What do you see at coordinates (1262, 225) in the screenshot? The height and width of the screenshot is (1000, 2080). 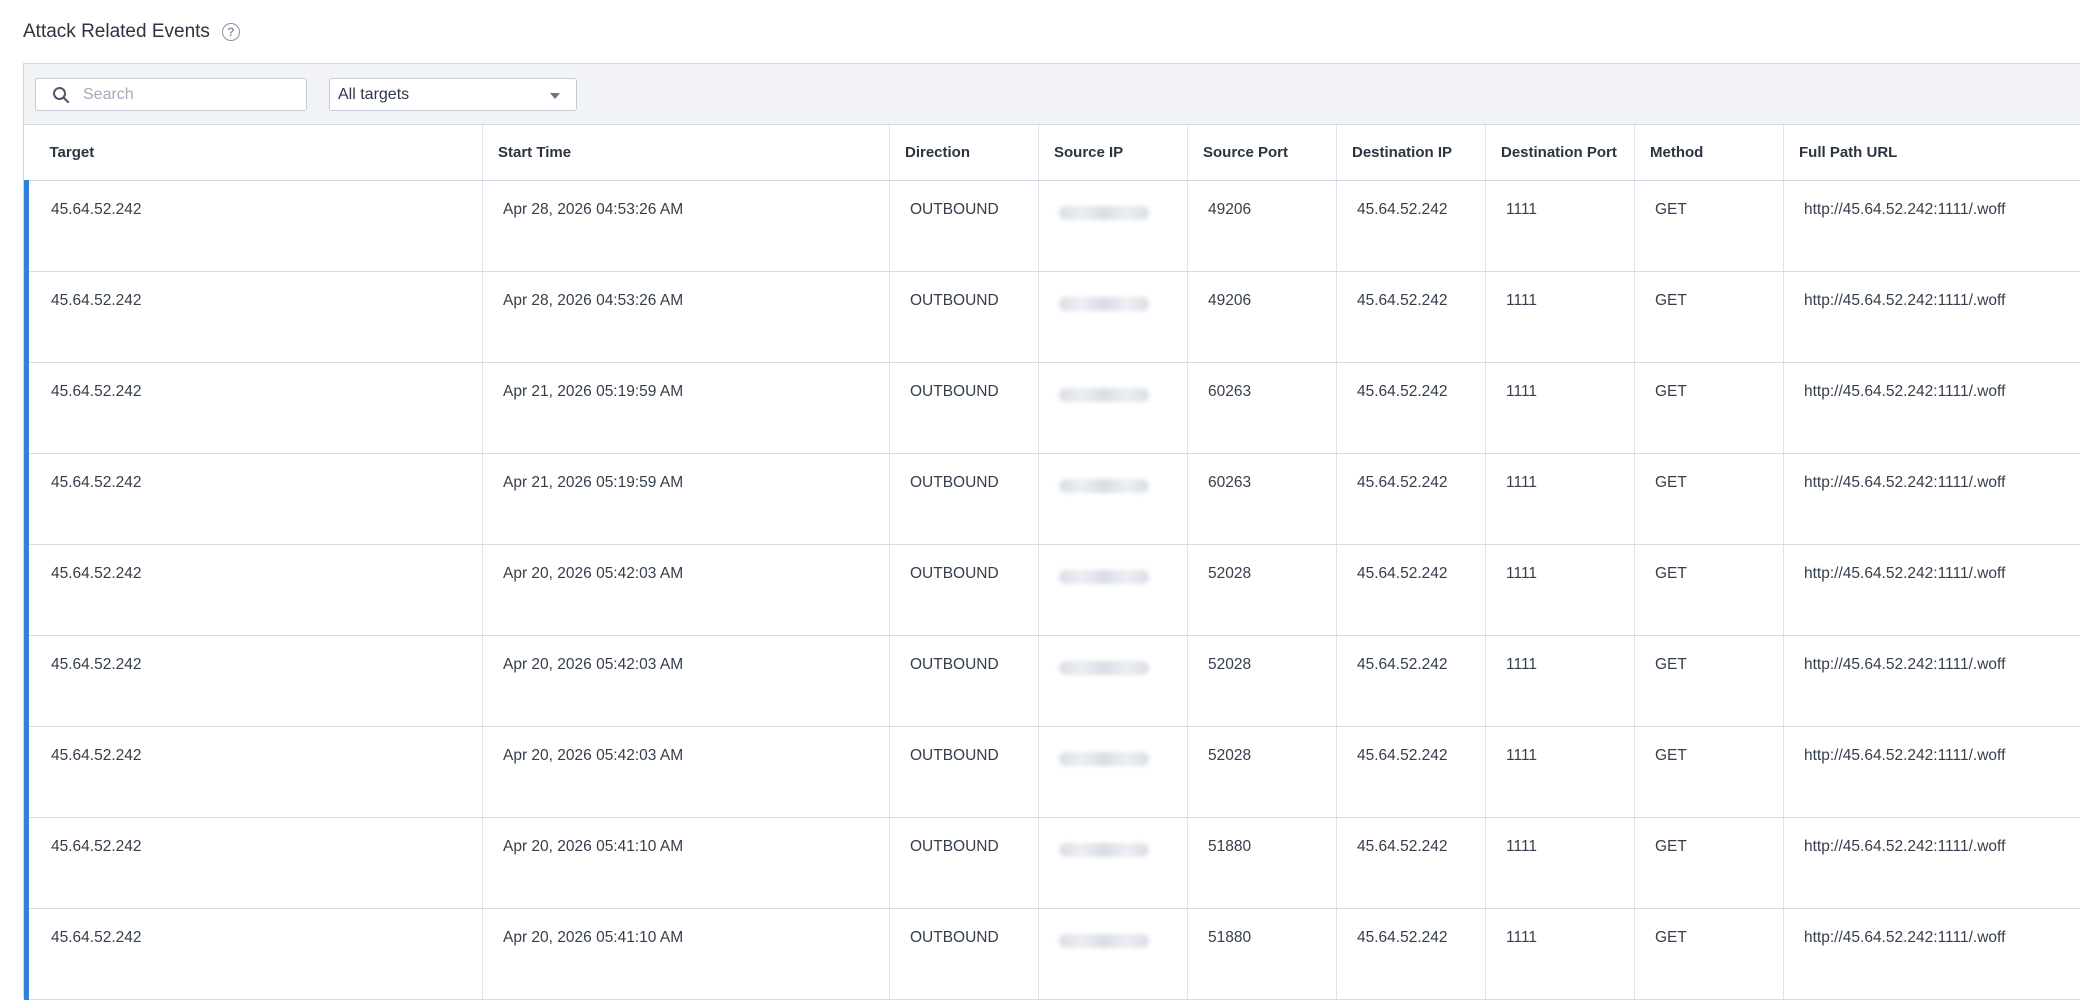 I see `table-cell: 49206` at bounding box center [1262, 225].